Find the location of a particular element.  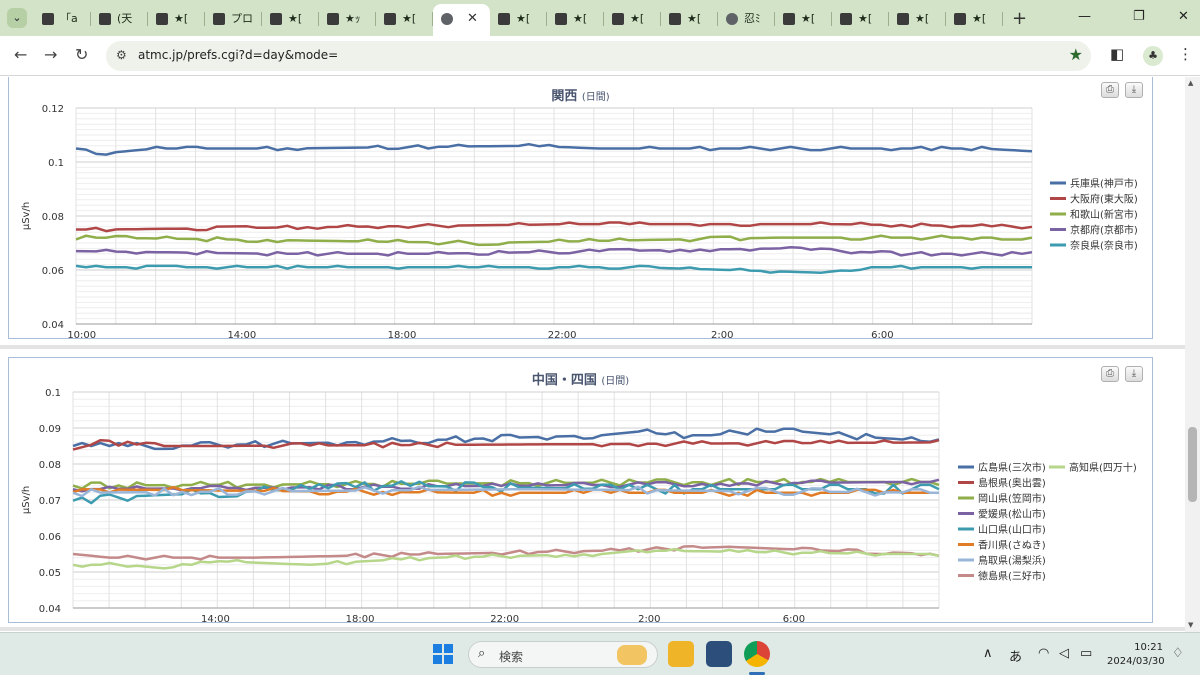

tab-title: ★ｯ is located at coordinates (353, 18).